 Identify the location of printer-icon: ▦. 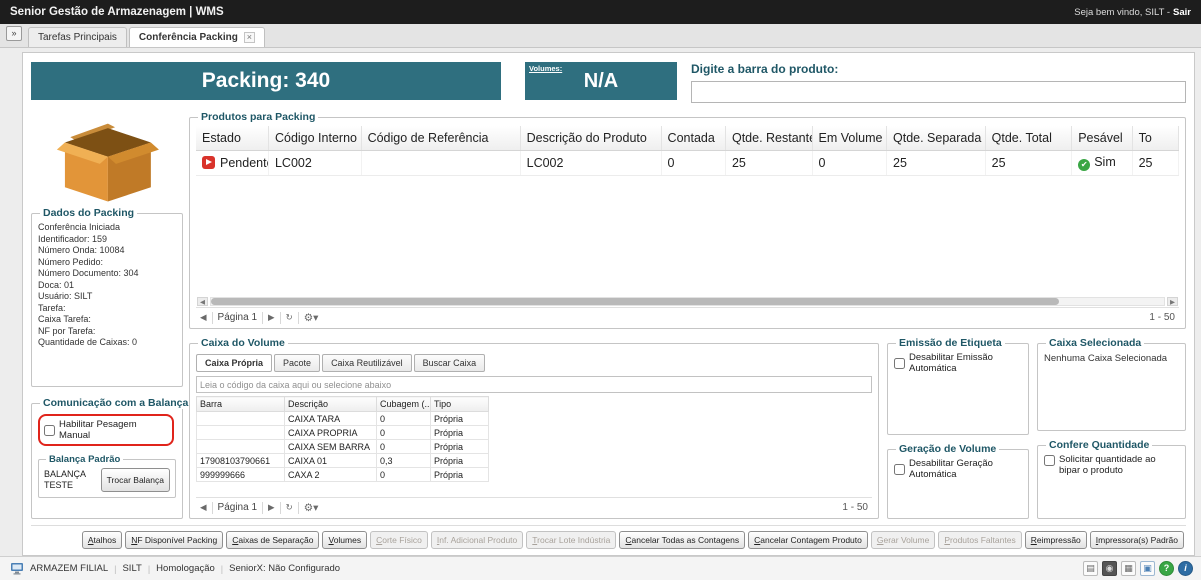
(1128, 568).